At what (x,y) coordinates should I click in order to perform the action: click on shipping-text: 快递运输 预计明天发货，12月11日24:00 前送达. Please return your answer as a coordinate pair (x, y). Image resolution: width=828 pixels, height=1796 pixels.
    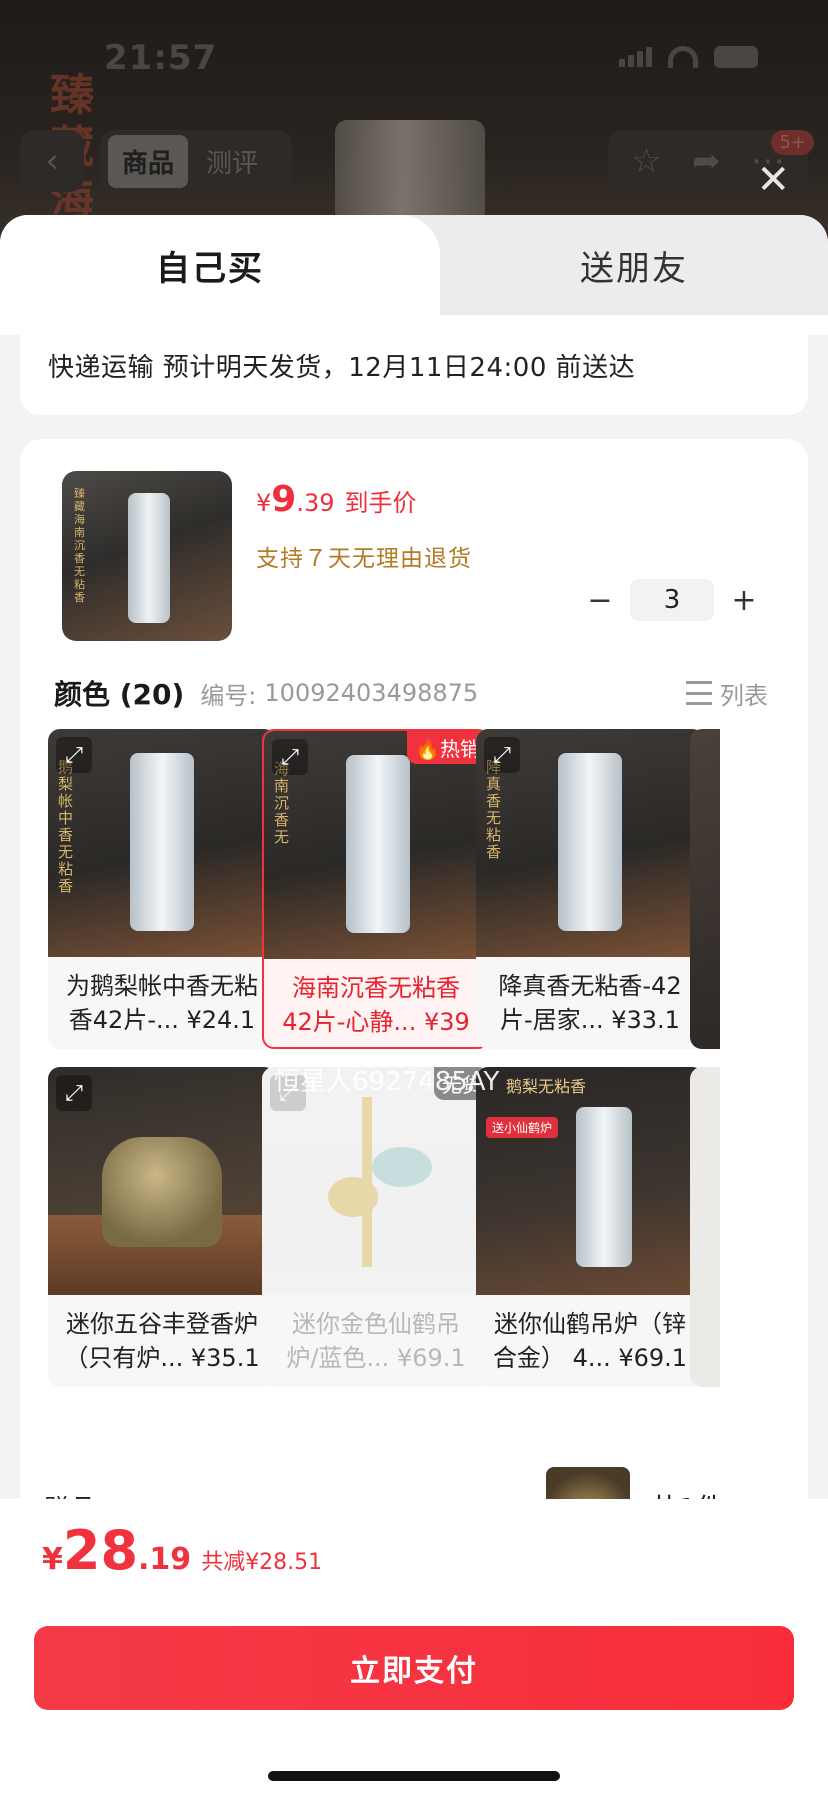
    Looking at the image, I should click on (342, 367).